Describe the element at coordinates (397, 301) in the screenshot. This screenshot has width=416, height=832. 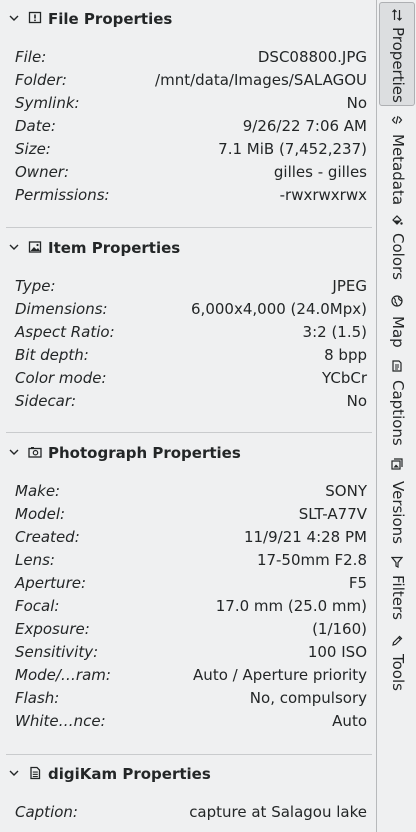
I see `globe-icon` at that location.